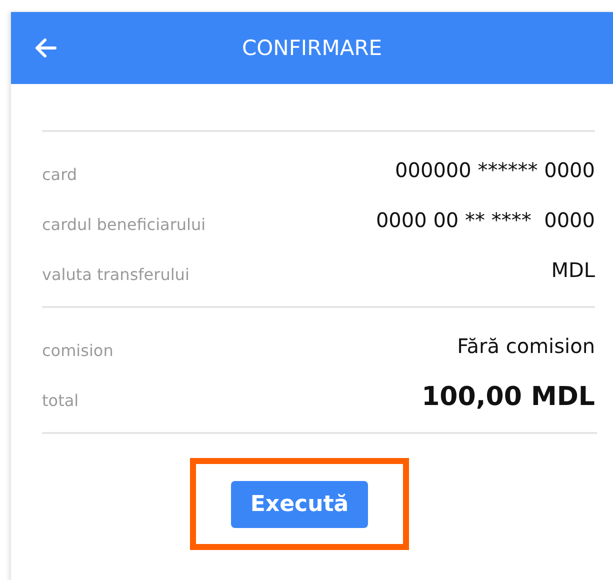 The width and height of the screenshot is (613, 580). I want to click on field-value: 000000 ****** 0000, so click(495, 171).